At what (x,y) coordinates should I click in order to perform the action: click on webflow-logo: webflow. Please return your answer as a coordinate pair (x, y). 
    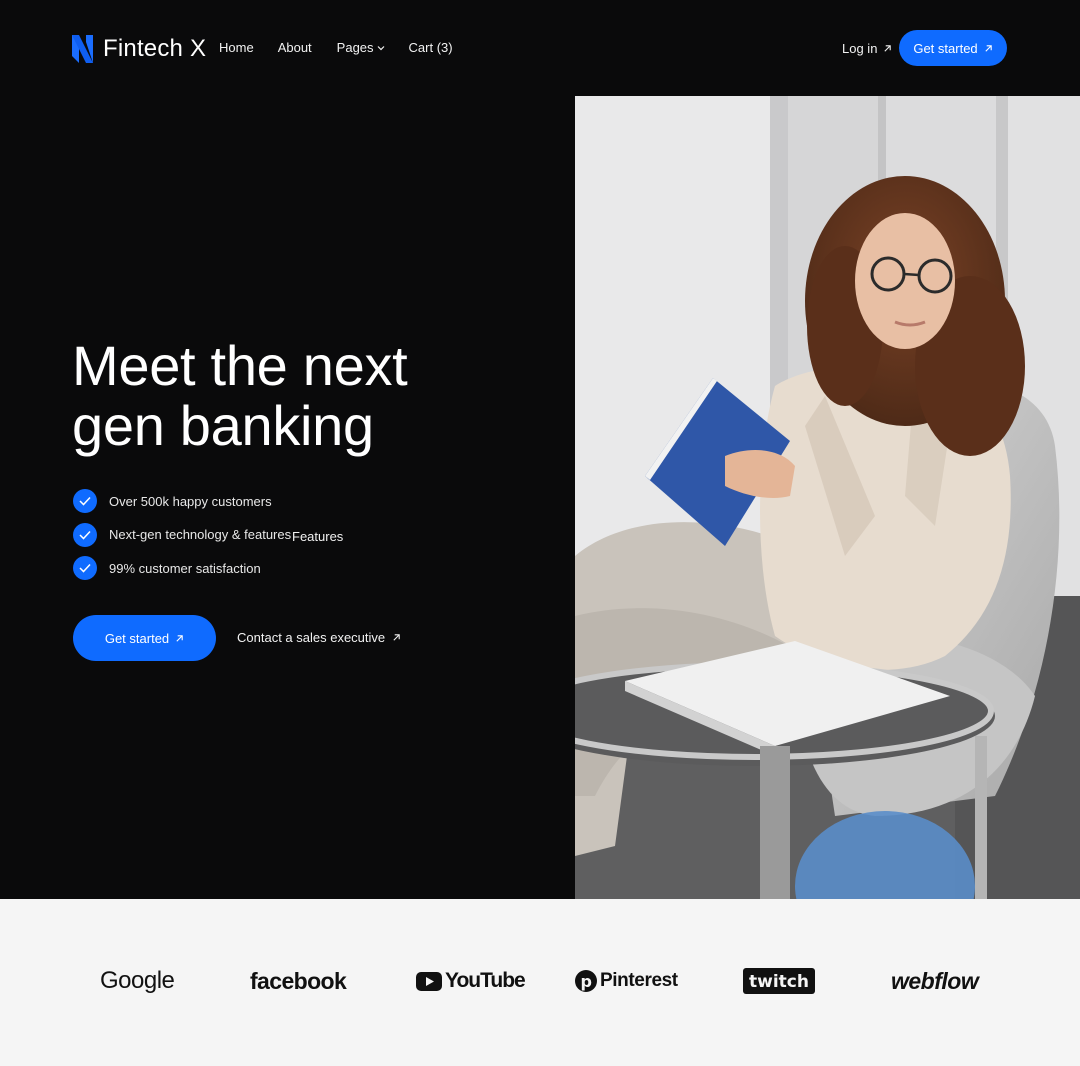
    Looking at the image, I should click on (935, 980).